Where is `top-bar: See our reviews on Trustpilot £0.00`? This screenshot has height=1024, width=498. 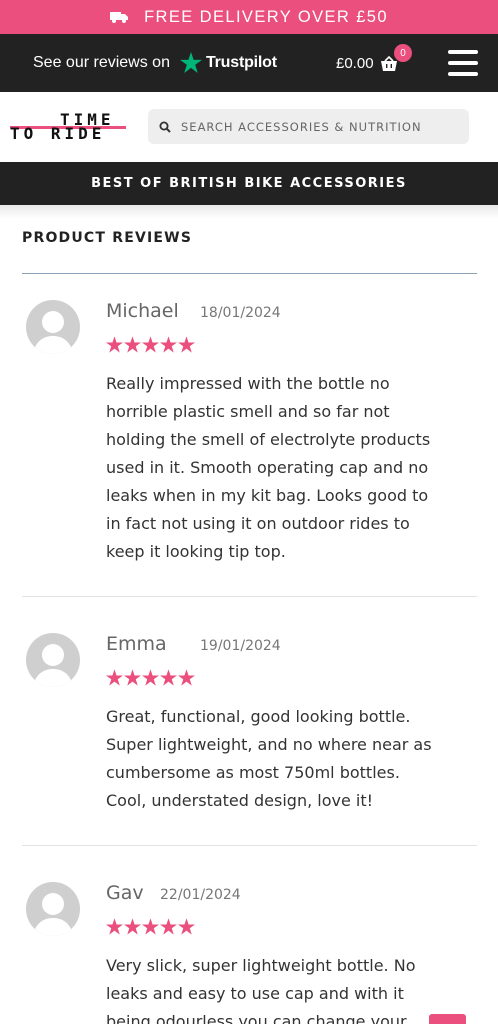
top-bar: See our reviews on Trustpilot £0.00 is located at coordinates (249, 63).